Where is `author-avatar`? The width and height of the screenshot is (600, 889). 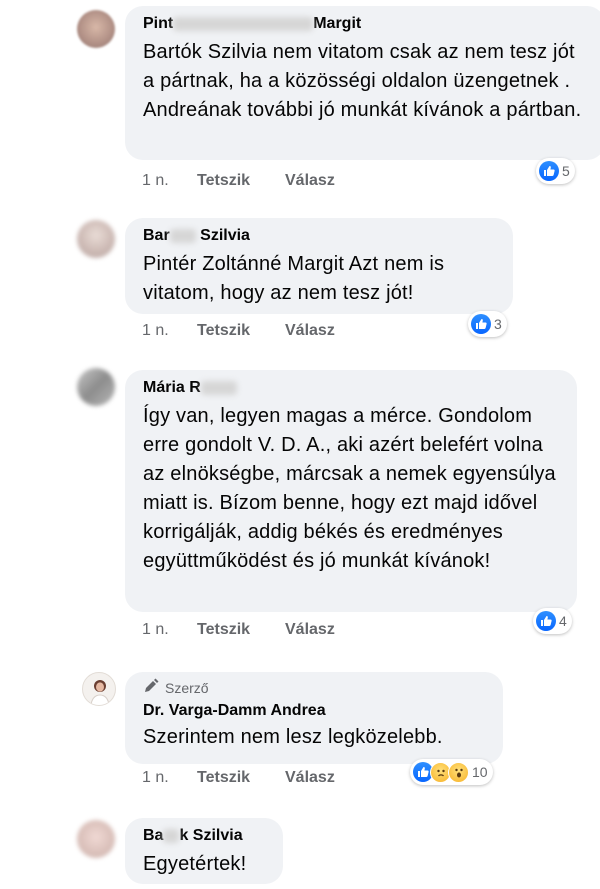
author-avatar is located at coordinates (99, 689).